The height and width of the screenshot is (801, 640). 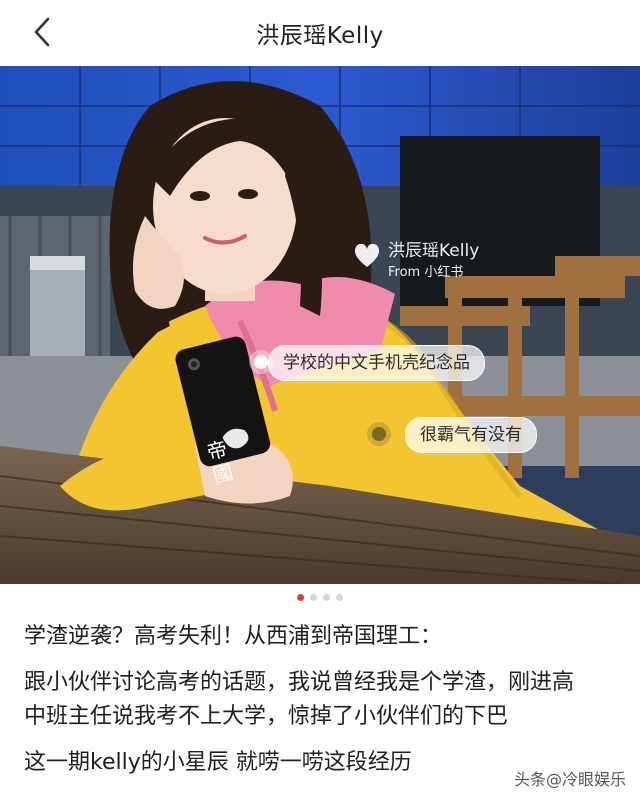 I want to click on photo-watermark: 洪辰瑶Kelly From 小红书, so click(x=415, y=262).